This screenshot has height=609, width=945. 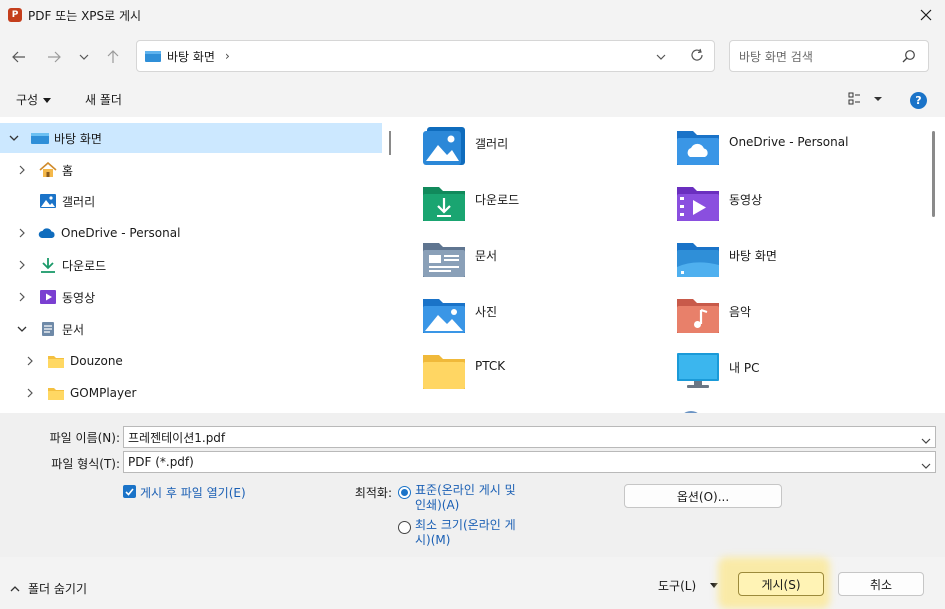 I want to click on filetype-select: PDF (*.pdf), so click(x=529, y=462).